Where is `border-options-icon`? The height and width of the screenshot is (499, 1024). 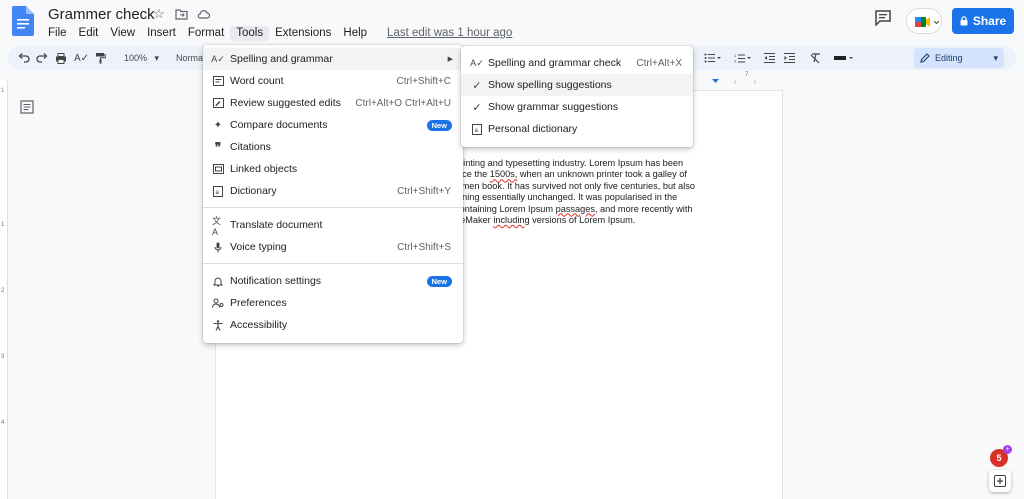
border-options-icon is located at coordinates (845, 58).